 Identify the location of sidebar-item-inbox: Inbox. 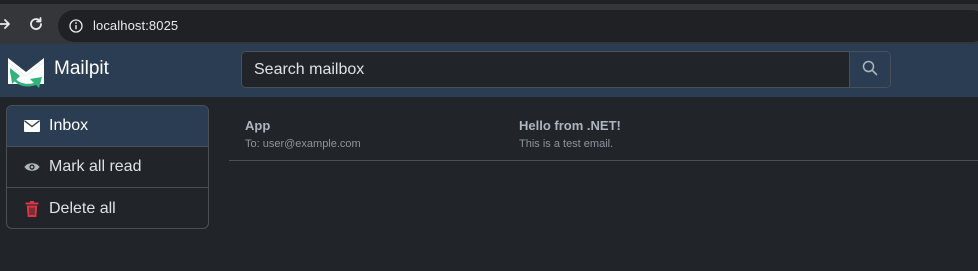
(107, 126).